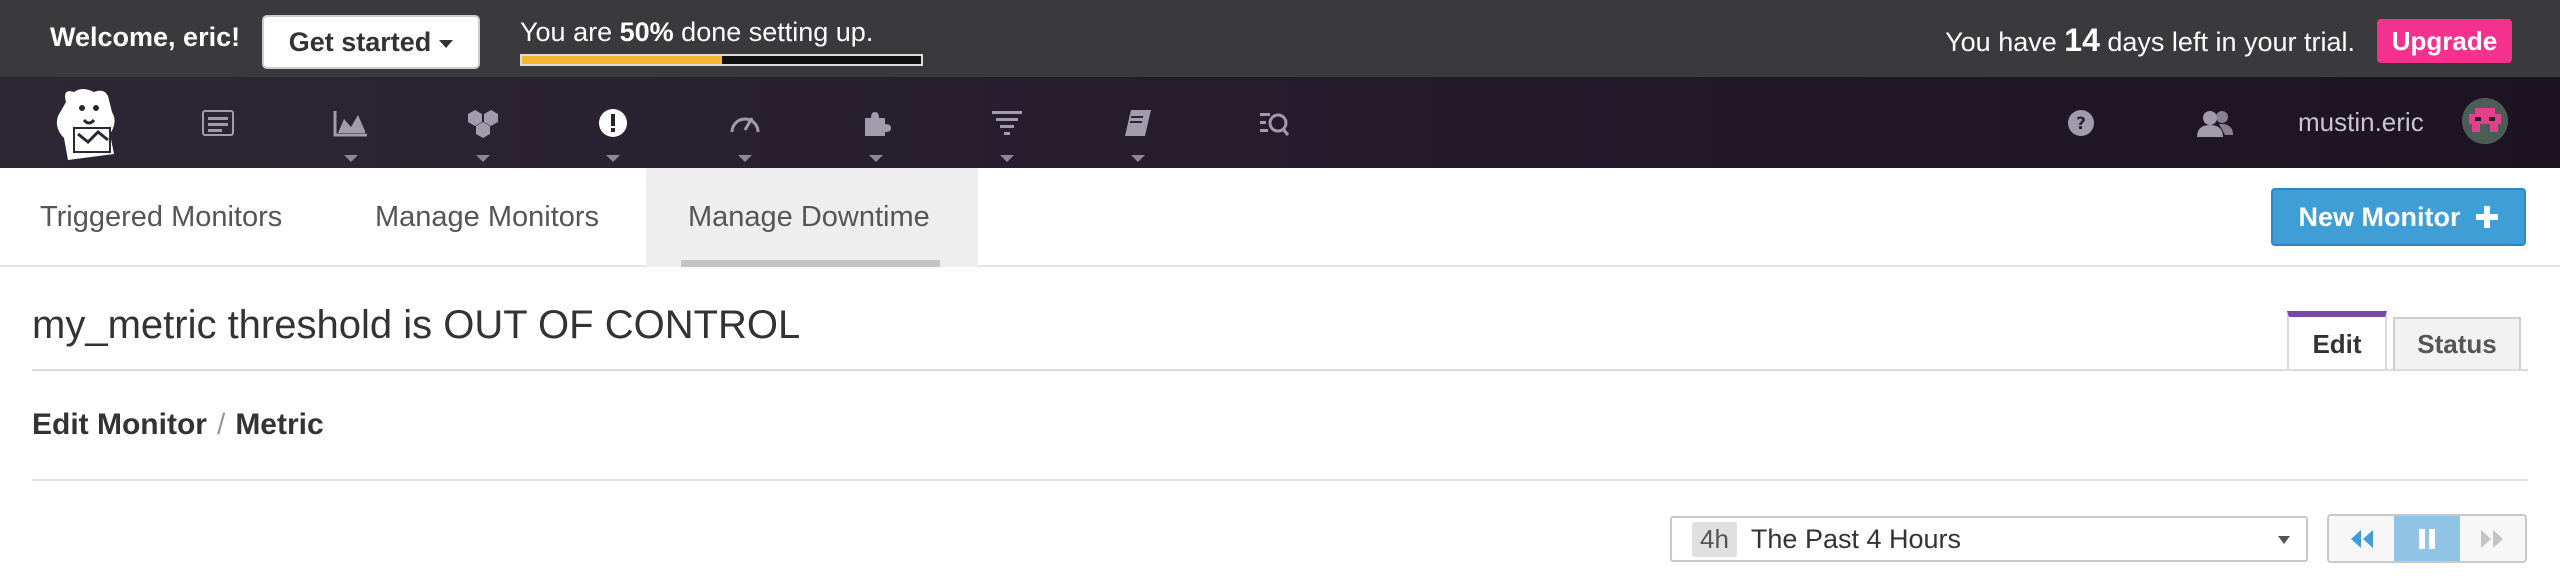 Image resolution: width=2560 pixels, height=588 pixels. I want to click on breadcrumb-edit-monitor: Edit Monitor, so click(119, 424).